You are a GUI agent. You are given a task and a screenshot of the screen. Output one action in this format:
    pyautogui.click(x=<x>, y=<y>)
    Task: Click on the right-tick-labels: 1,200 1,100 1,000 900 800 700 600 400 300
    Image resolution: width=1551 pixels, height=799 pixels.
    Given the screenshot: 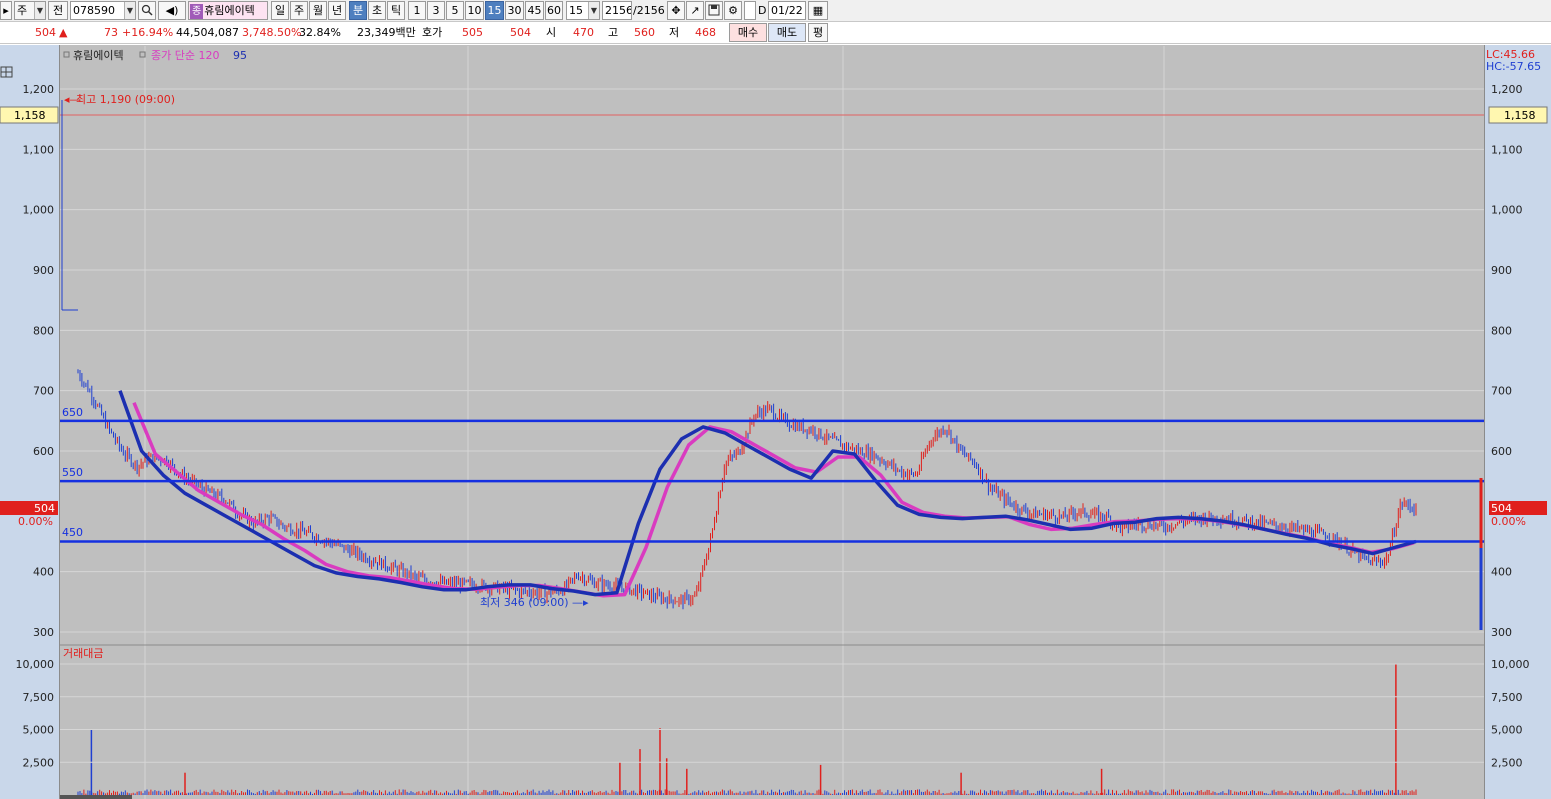 What is the action you would take?
    pyautogui.click(x=1507, y=361)
    